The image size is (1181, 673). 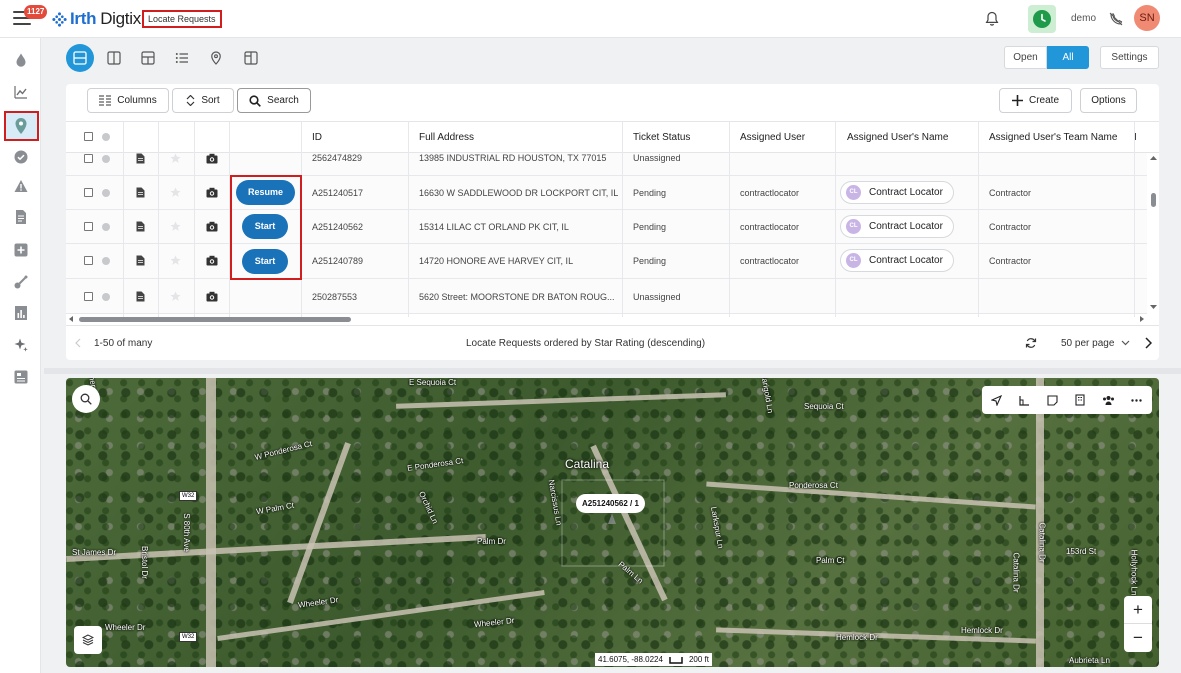 I want to click on column-divider, so click(x=408, y=219).